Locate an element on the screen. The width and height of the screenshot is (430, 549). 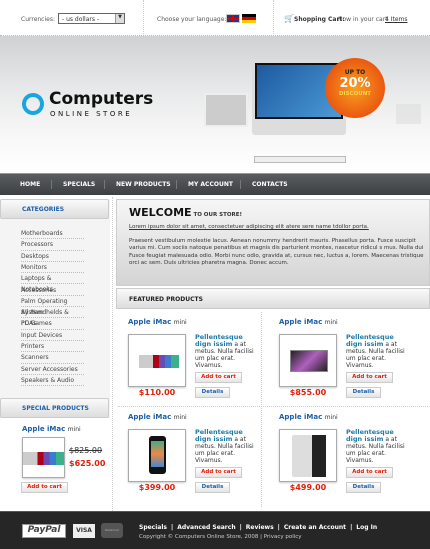
keyboard-image is located at coordinates (300, 159).